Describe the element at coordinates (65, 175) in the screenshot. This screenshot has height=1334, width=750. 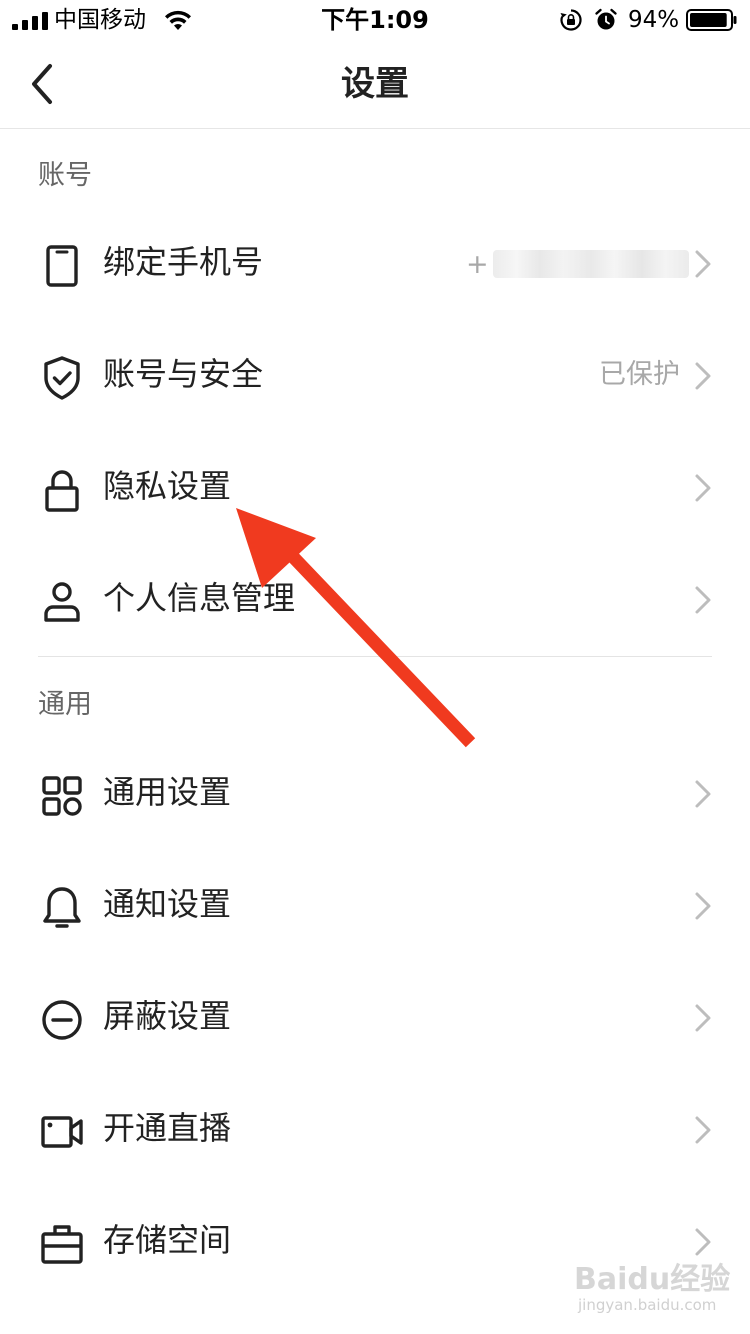
I see `section-header-account: 账号` at that location.